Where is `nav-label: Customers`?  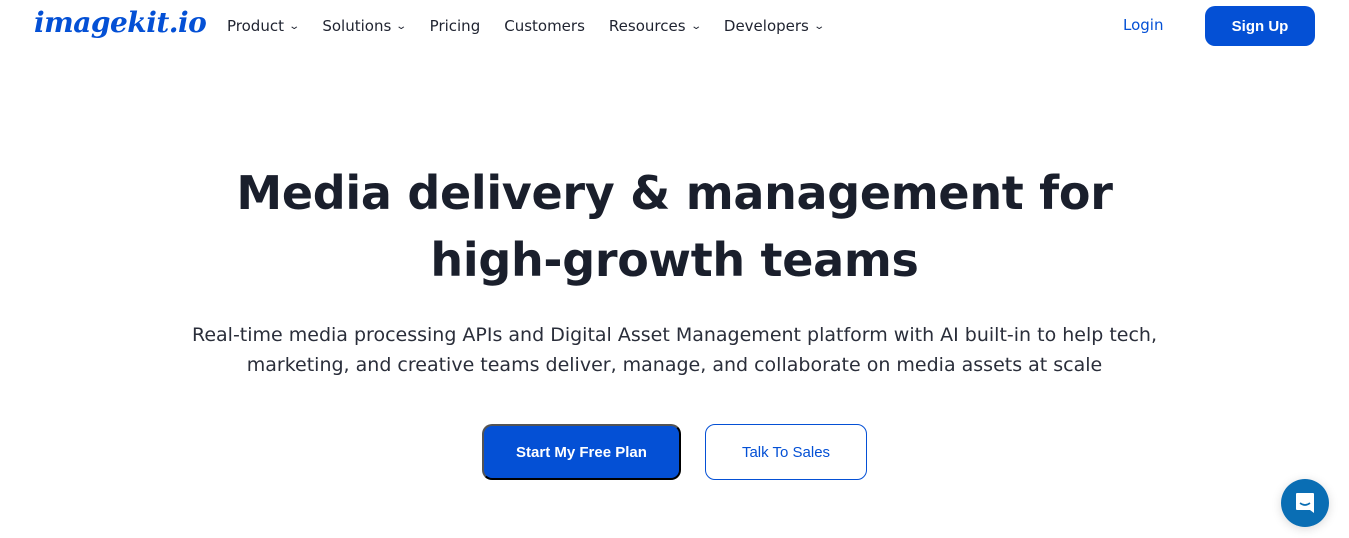 nav-label: Customers is located at coordinates (544, 26).